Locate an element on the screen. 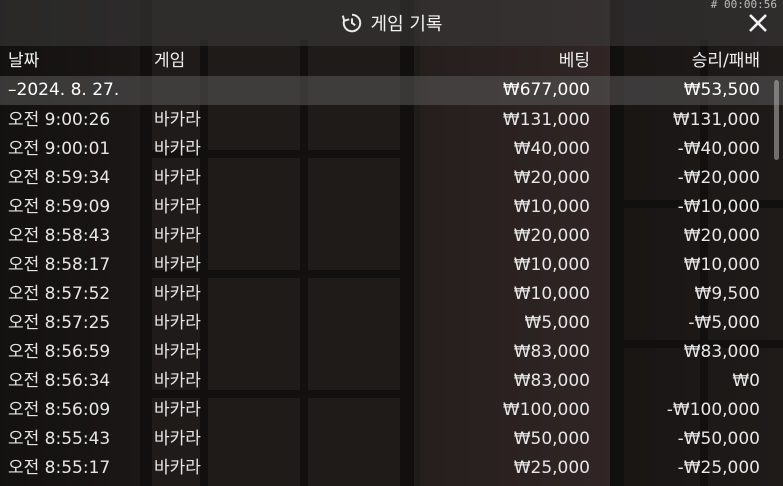 The width and height of the screenshot is (783, 486). summary-bet-total: ₩677,000 is located at coordinates (546, 90).